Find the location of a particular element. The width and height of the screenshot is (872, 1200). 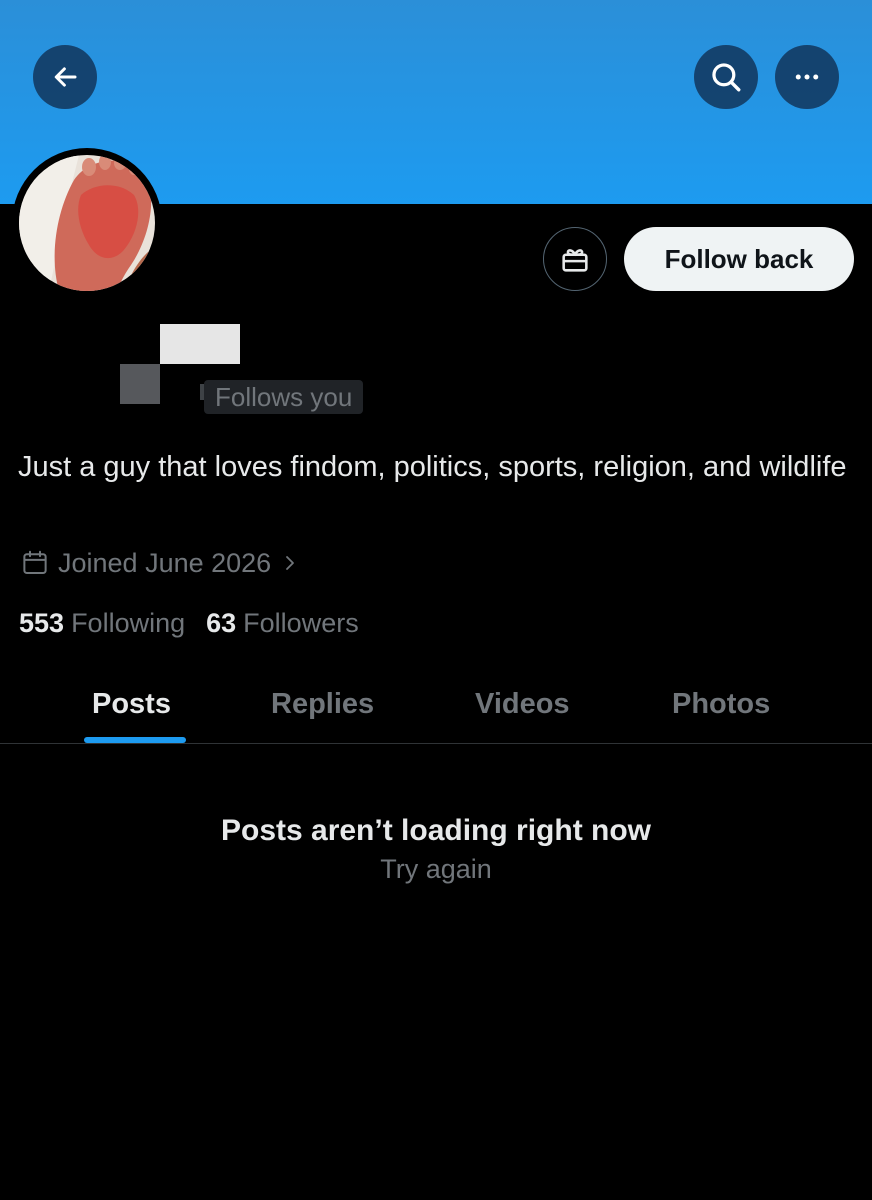

feed-error-message: Posts aren’t loading right now is located at coordinates (436, 830).